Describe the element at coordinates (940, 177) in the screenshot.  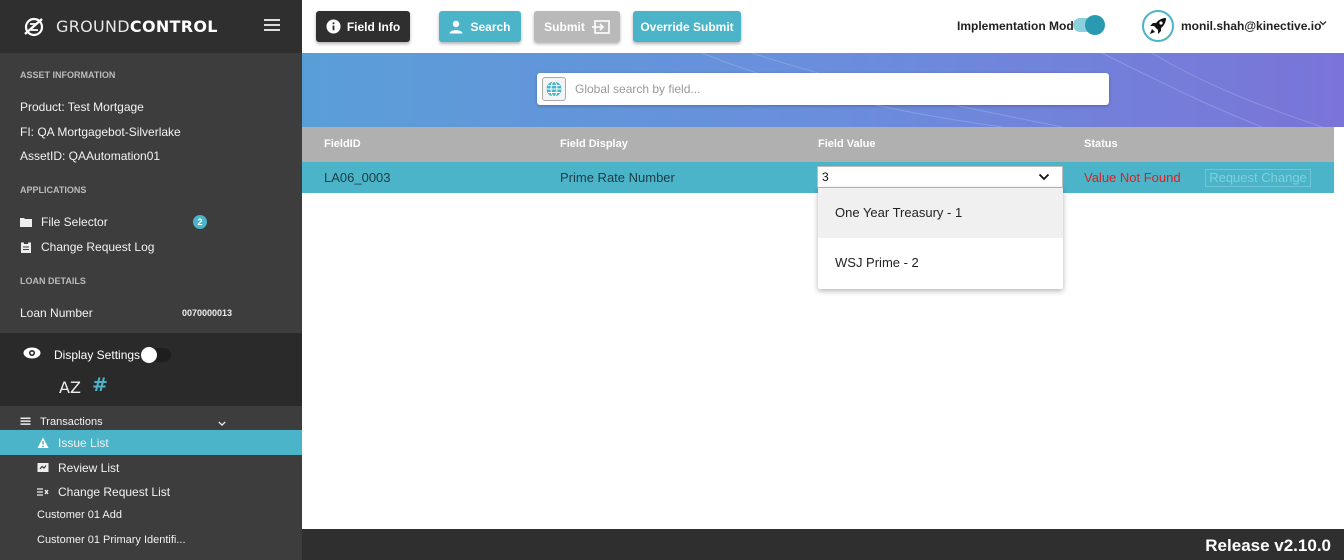
I see `field-value-select: 3` at that location.